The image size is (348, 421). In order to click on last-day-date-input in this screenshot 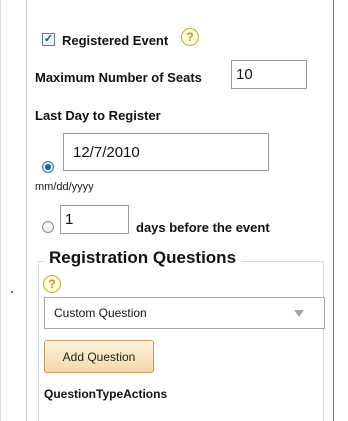, I will do `click(166, 152)`.